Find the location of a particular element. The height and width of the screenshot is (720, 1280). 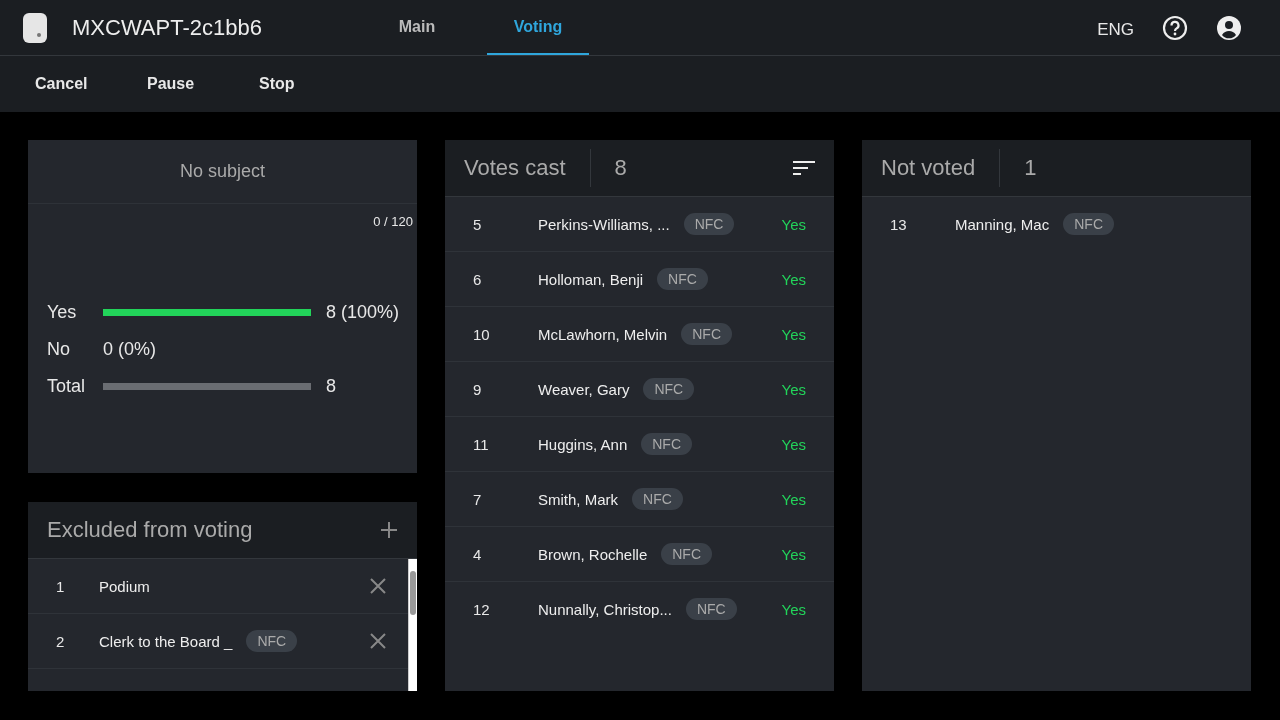

row-number: 2 is located at coordinates (61, 641).